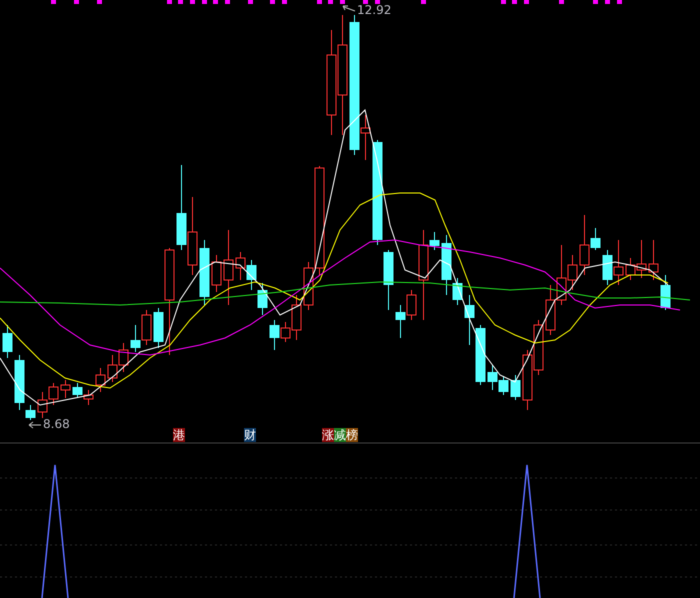  What do you see at coordinates (179, 435) in the screenshot?
I see `event-tag: 港` at bounding box center [179, 435].